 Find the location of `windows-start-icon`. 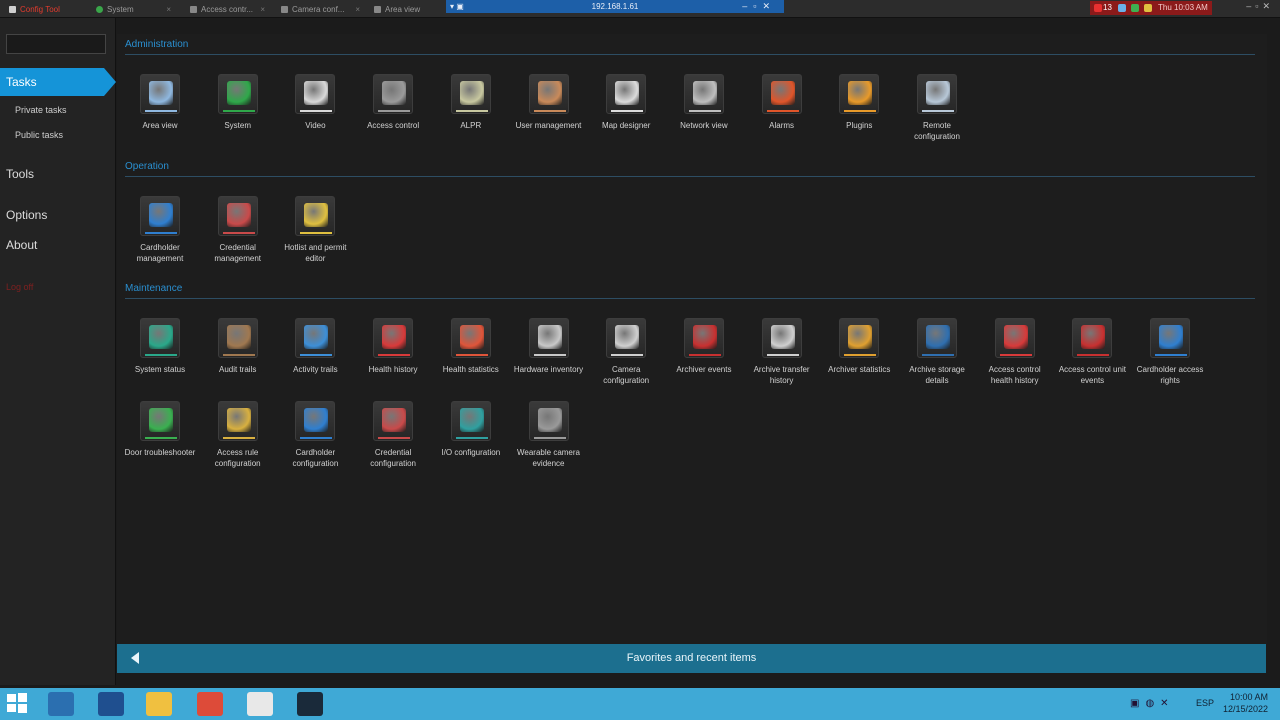

windows-start-icon is located at coordinates (19, 704).